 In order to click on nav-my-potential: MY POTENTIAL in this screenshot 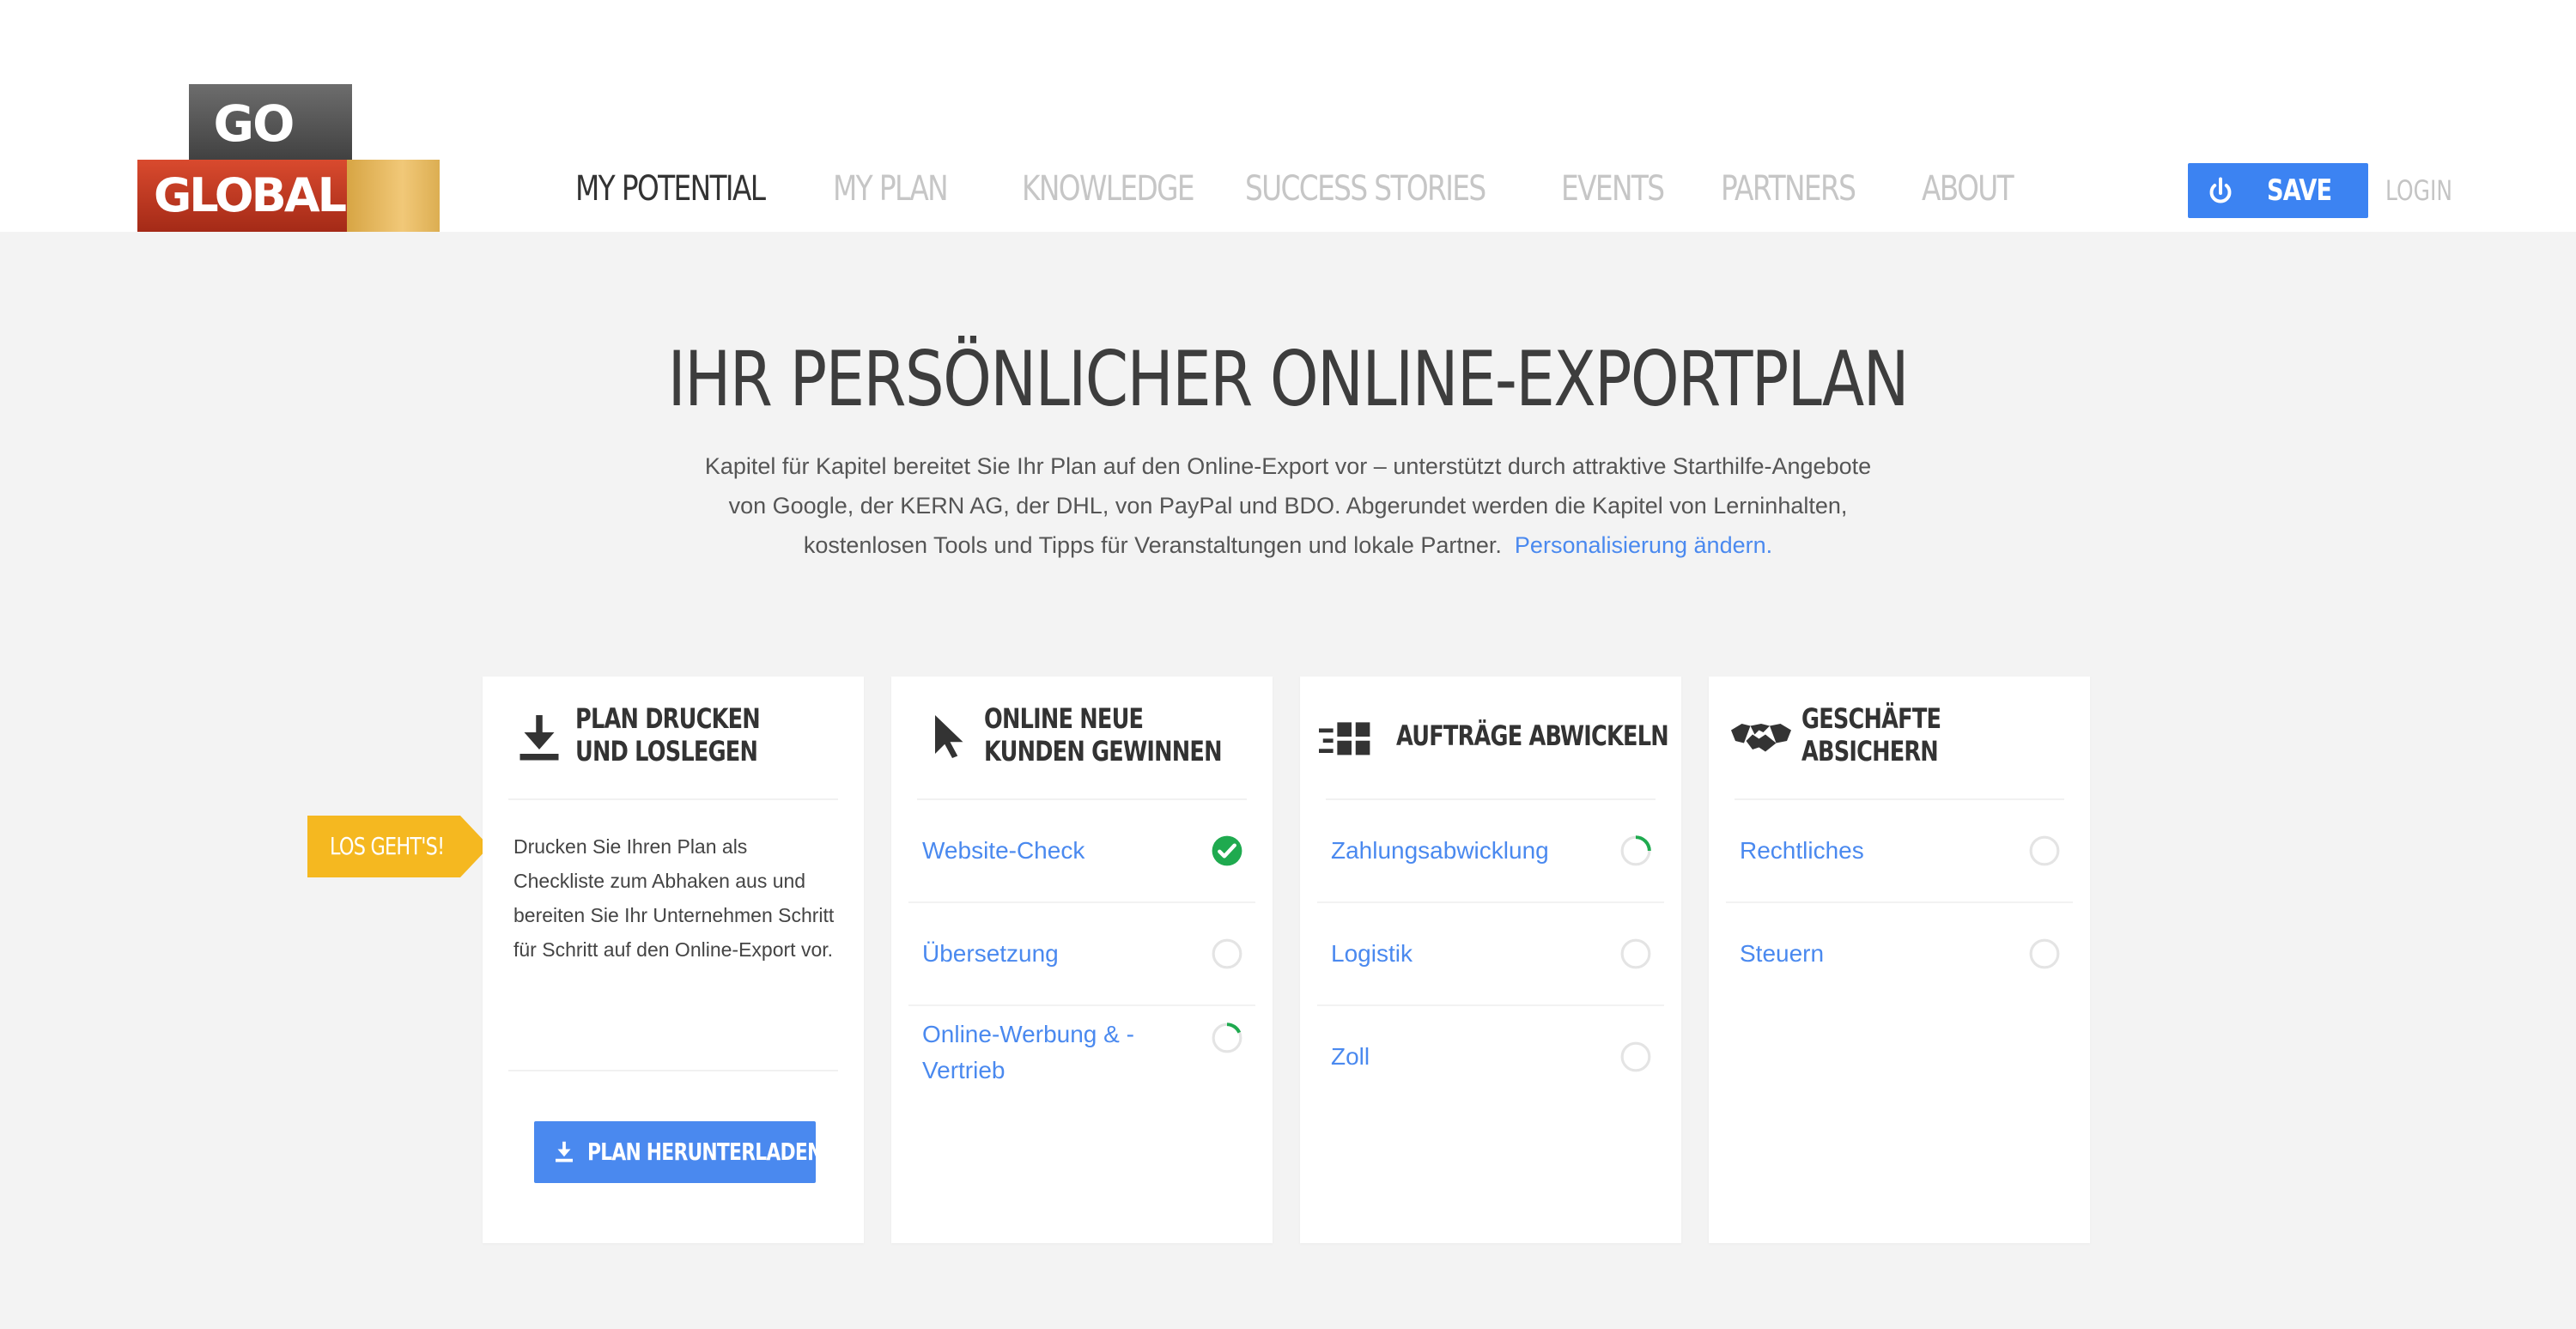, I will do `click(671, 189)`.